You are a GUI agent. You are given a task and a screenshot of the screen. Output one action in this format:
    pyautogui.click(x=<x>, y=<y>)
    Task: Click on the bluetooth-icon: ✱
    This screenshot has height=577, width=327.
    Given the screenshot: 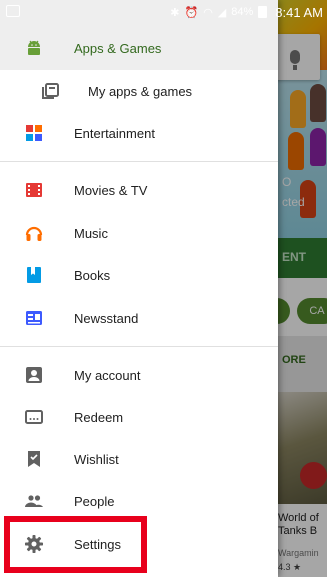 What is the action you would take?
    pyautogui.click(x=175, y=12)
    